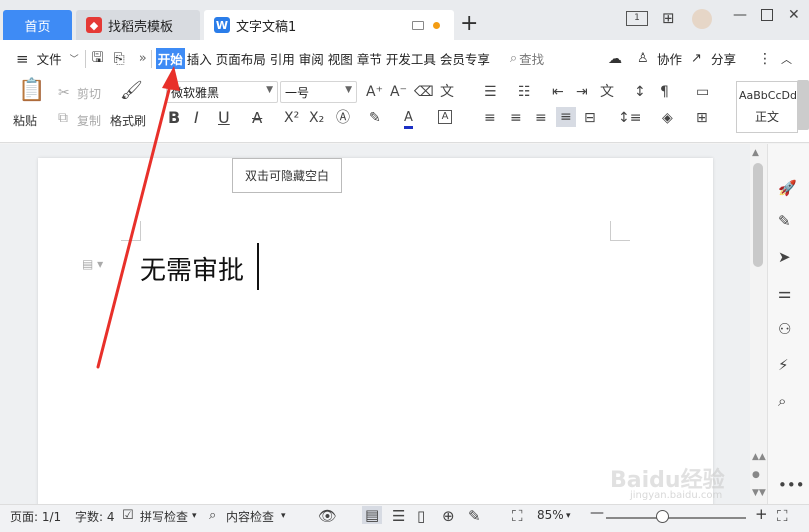 The height and width of the screenshot is (532, 809). Describe the element at coordinates (629, 118) in the screenshot. I see `line-spacing-icon: ↕≡` at that location.